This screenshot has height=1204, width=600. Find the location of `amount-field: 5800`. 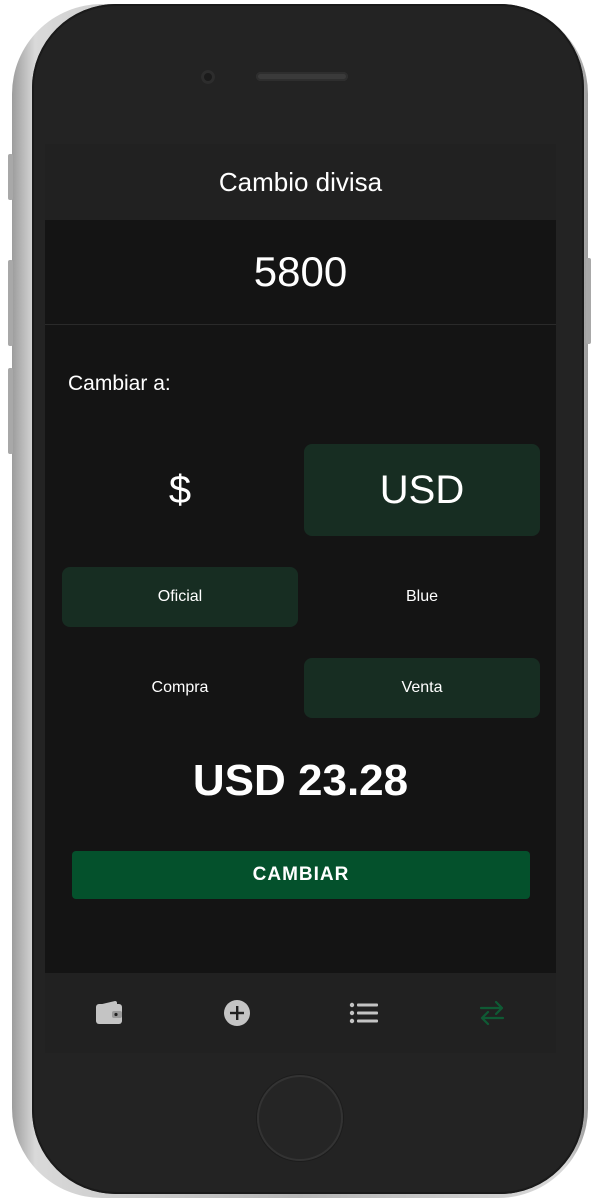

amount-field: 5800 is located at coordinates (300, 272).